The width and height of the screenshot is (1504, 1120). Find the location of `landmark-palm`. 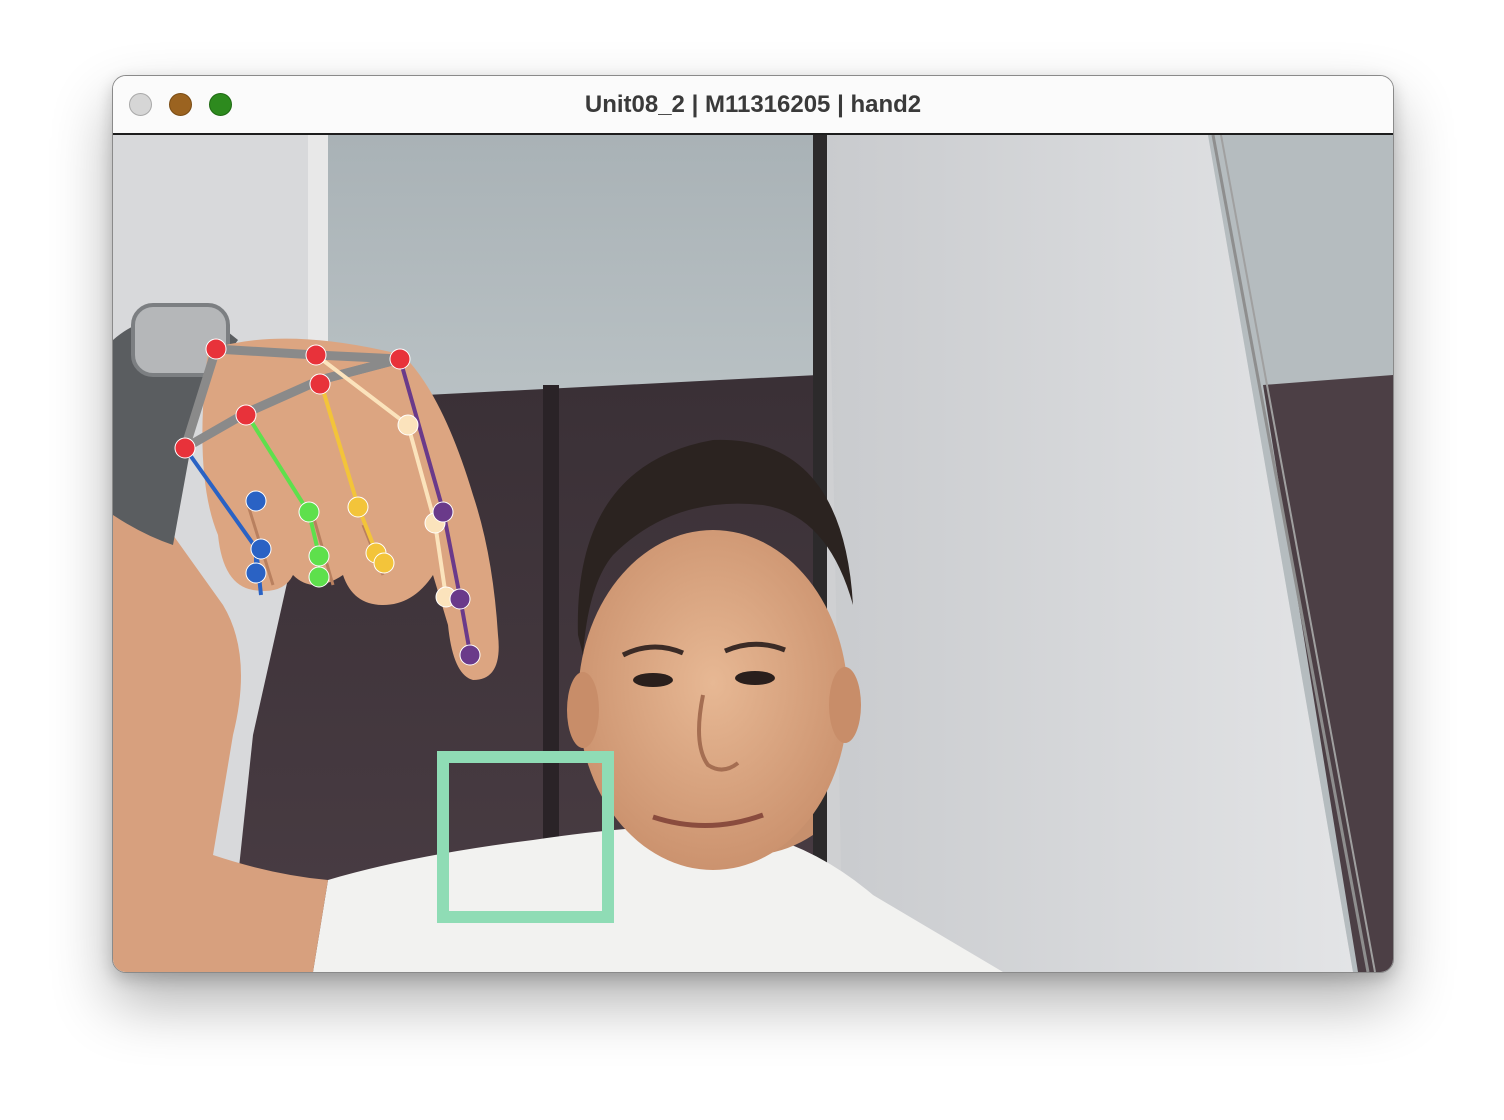

landmark-palm is located at coordinates (216, 349).